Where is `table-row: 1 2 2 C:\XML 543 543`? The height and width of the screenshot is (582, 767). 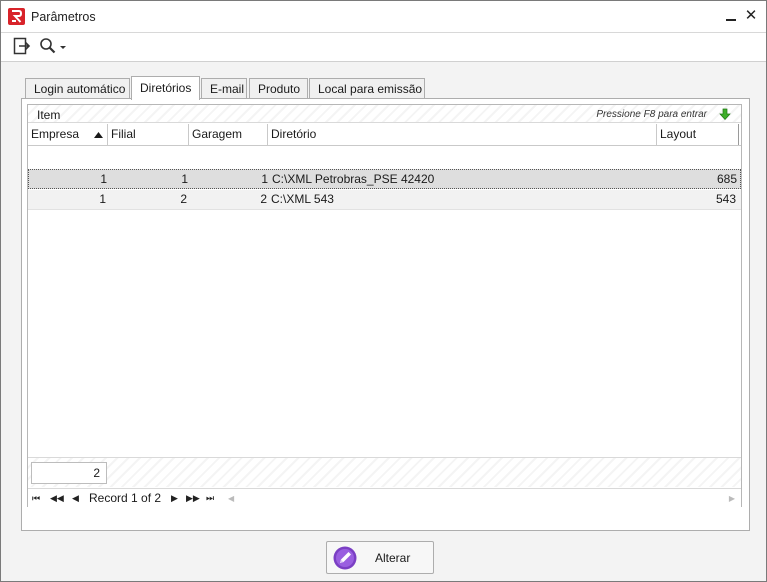
table-row: 1 2 2 C:\XML 543 543 is located at coordinates (384, 200).